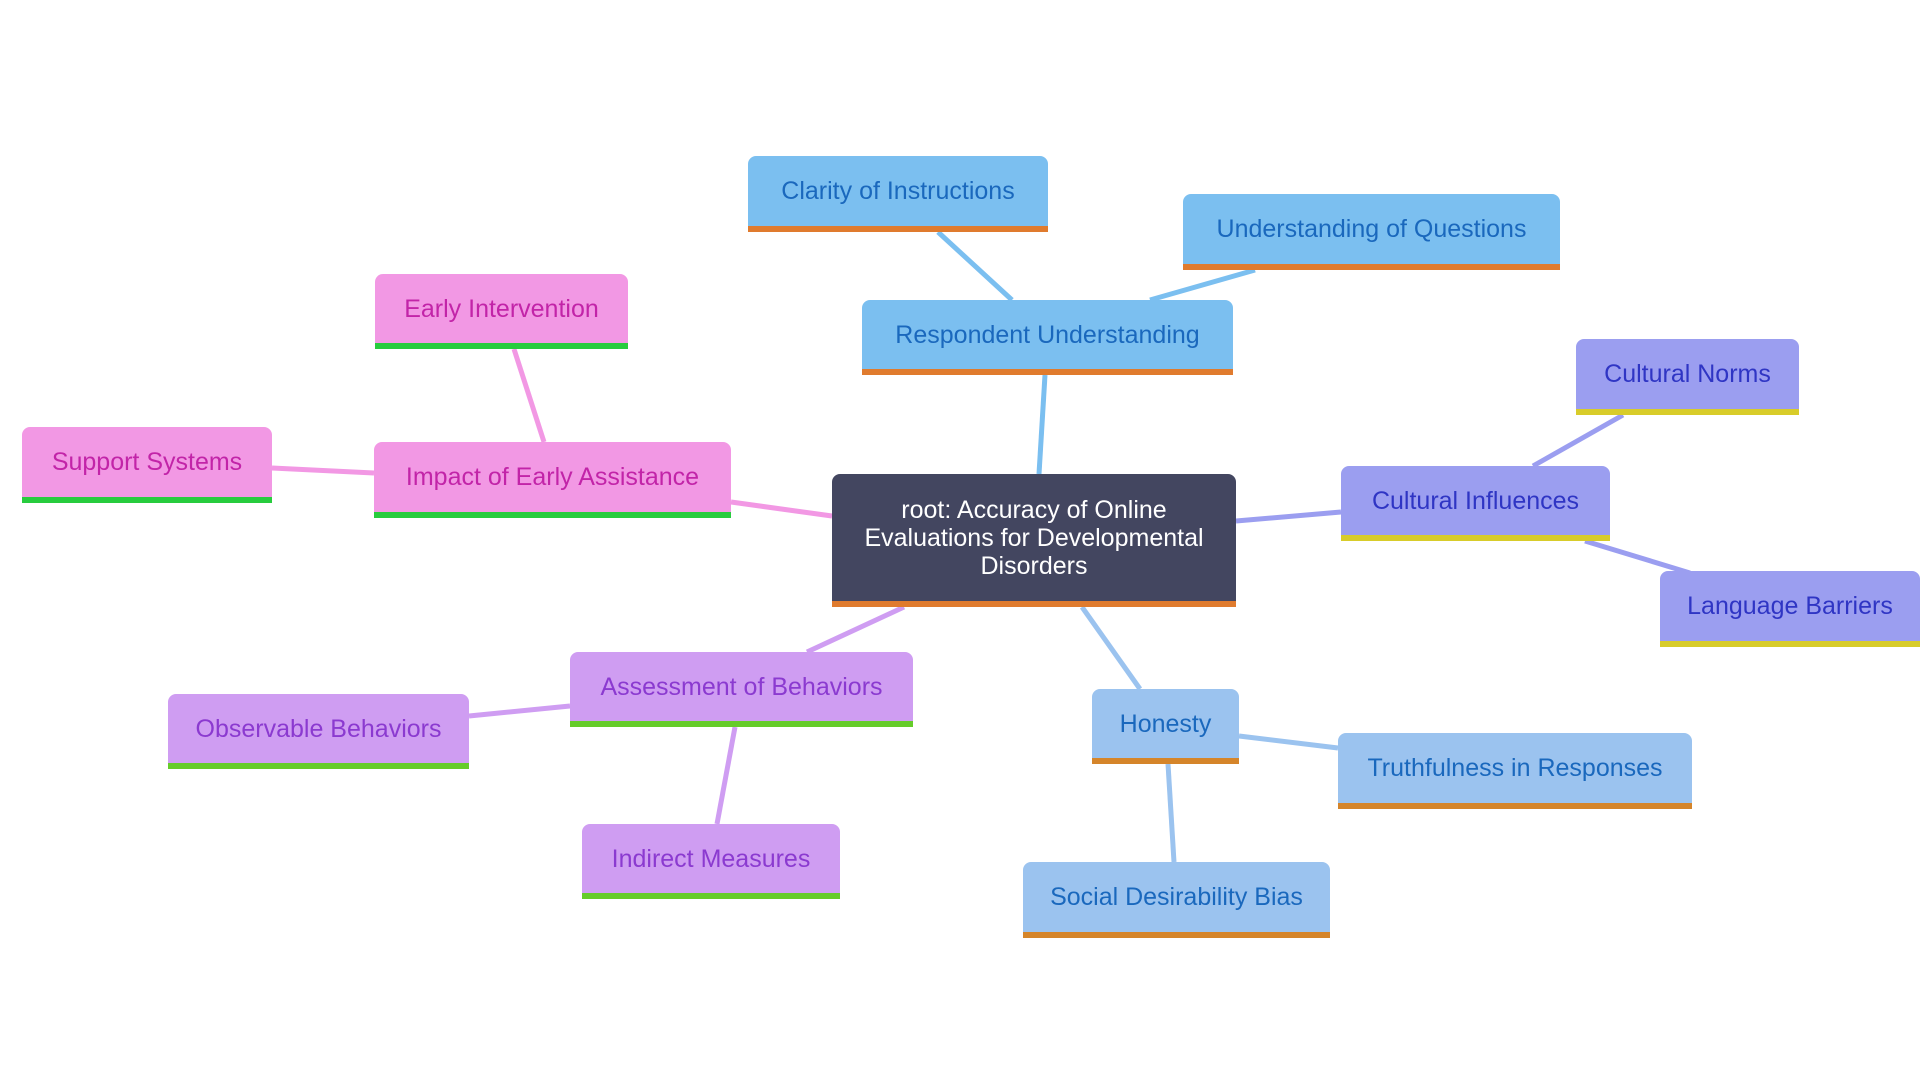 The image size is (1920, 1080). I want to click on node-early-intervention: Early Intervention, so click(501, 311).